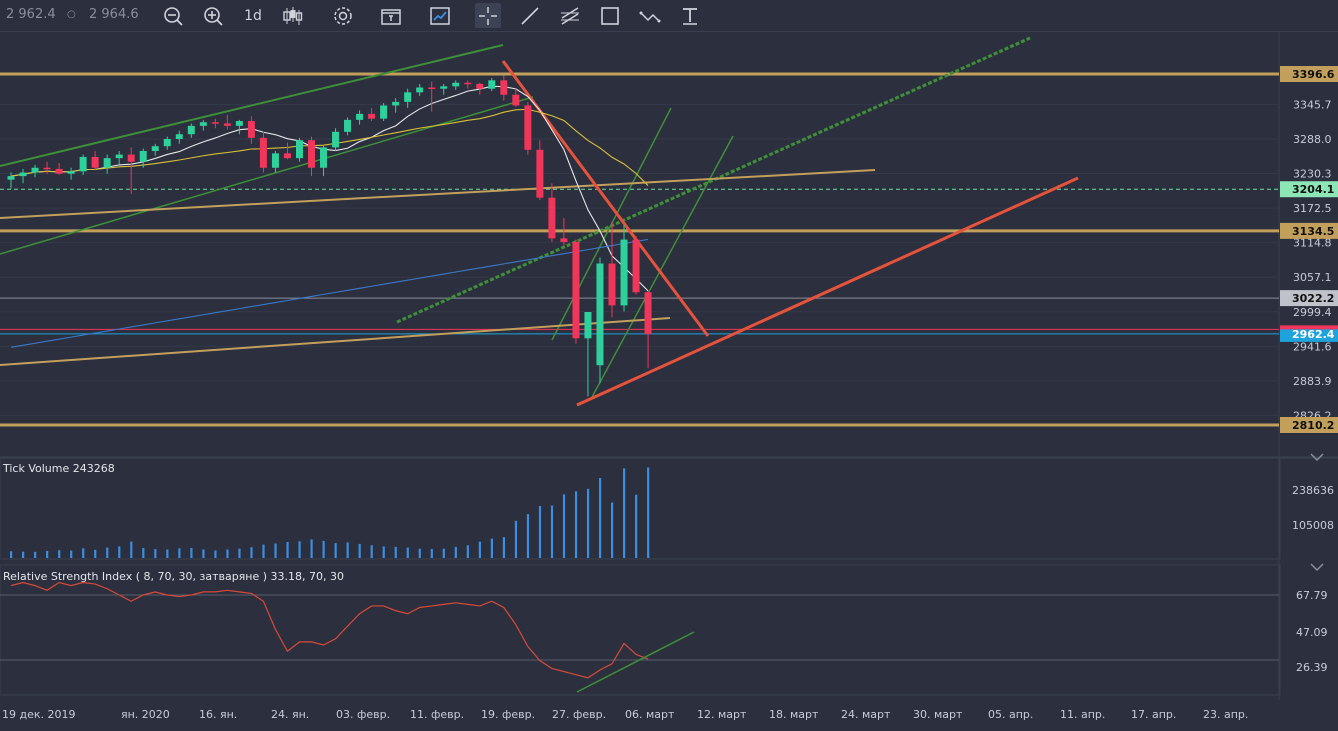  What do you see at coordinates (640, 508) in the screenshot?
I see `volume-panel-border` at bounding box center [640, 508].